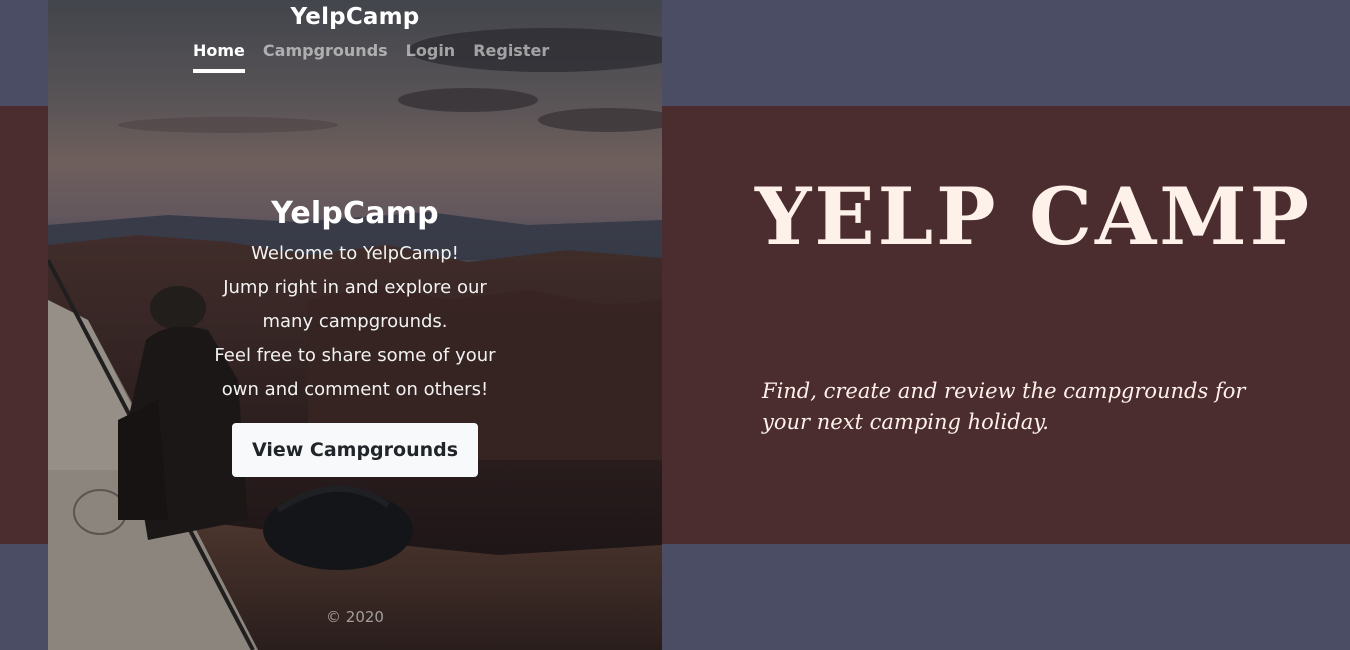 This screenshot has width=1350, height=650. Describe the element at coordinates (355, 213) in the screenshot. I see `cover-heading: YelpCamp` at that location.